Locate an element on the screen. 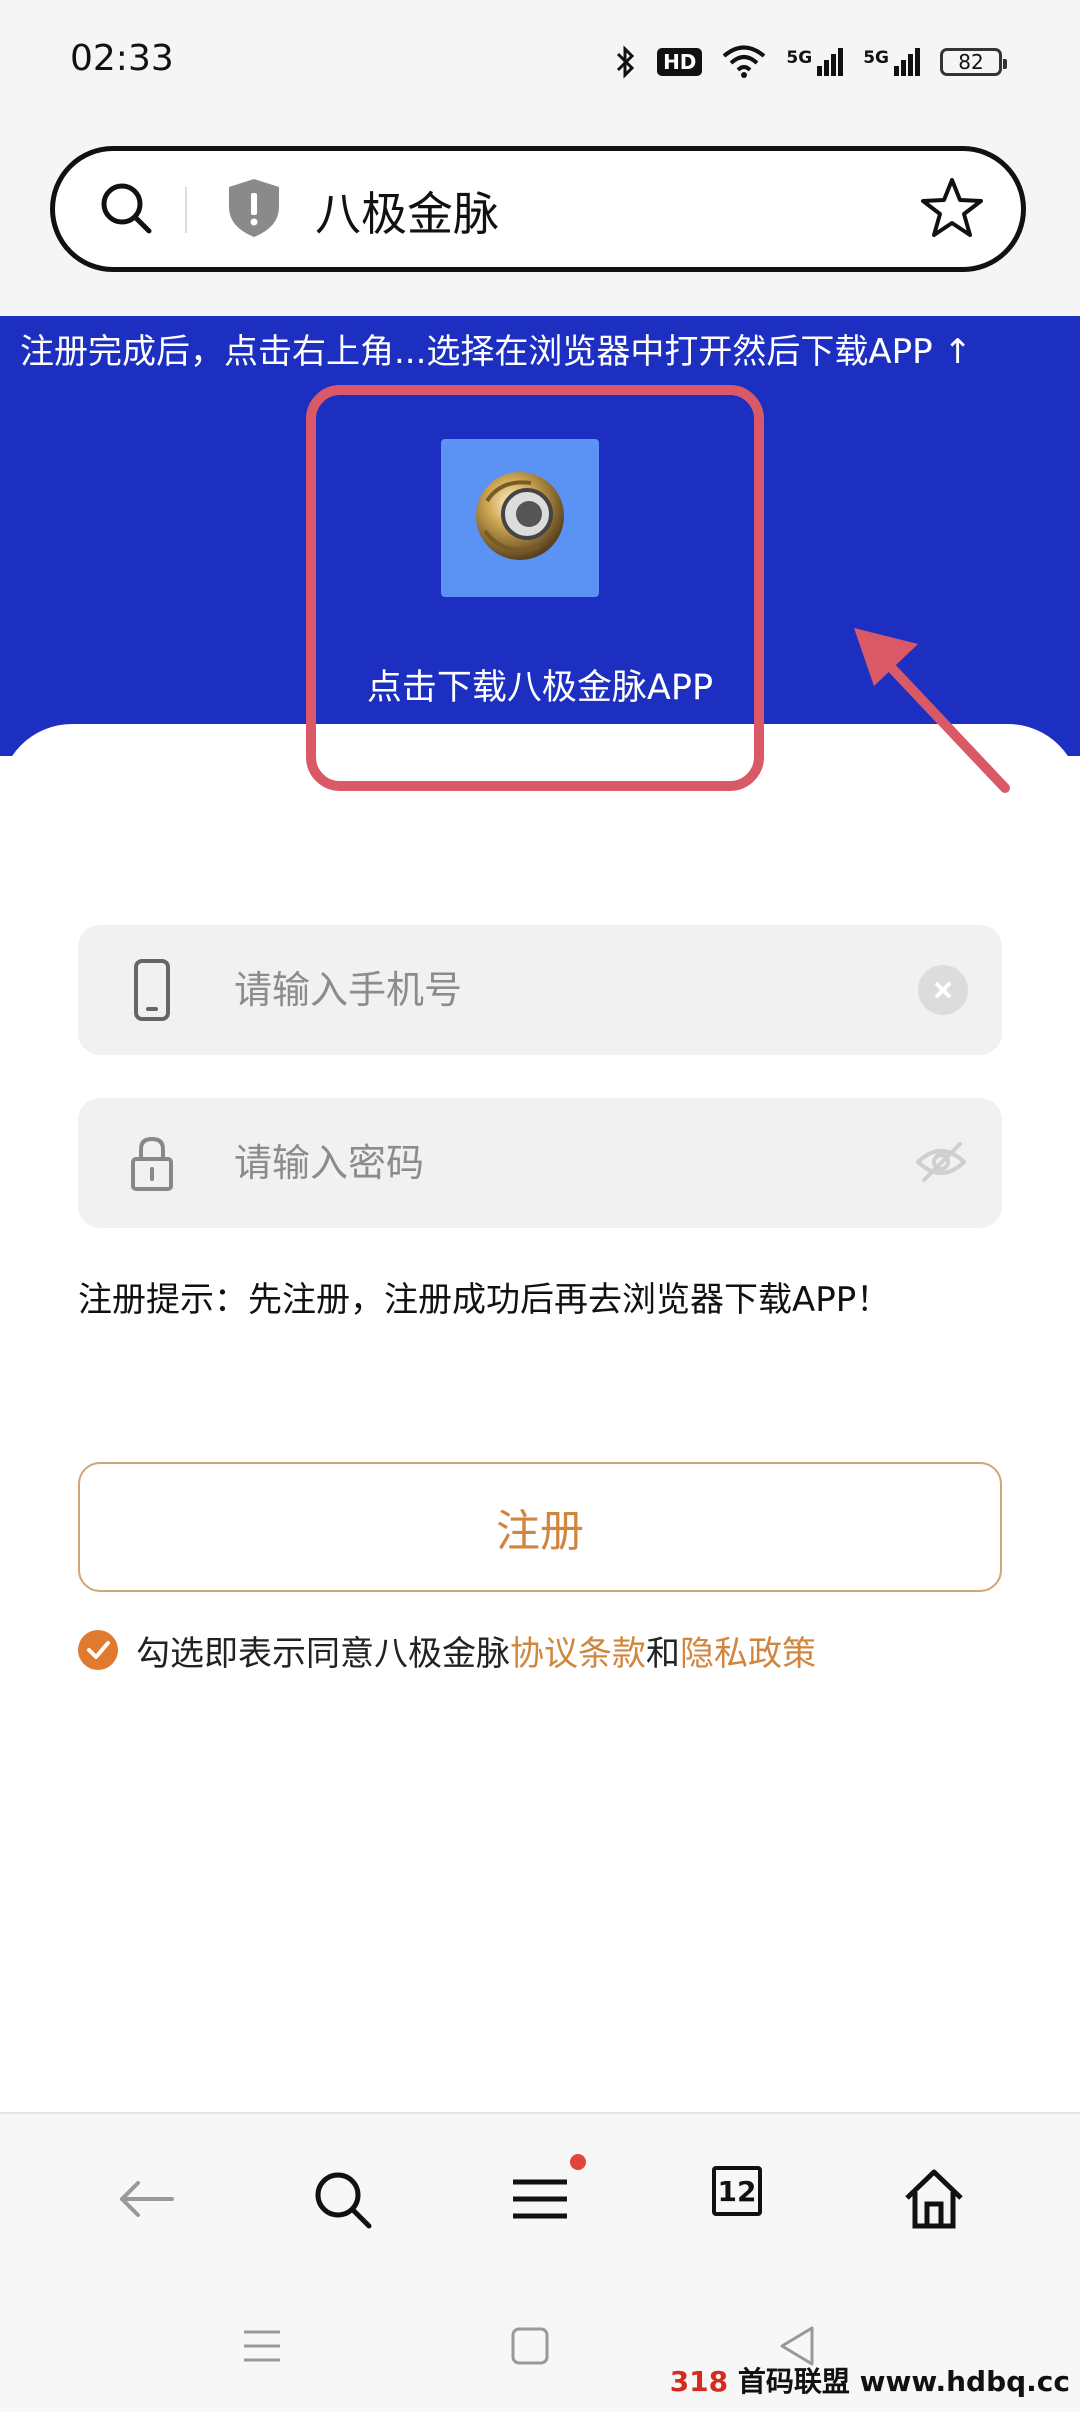 The width and height of the screenshot is (1080, 2412). status-bar: 02:33 HD 5G 5G 82 is located at coordinates (540, 65).